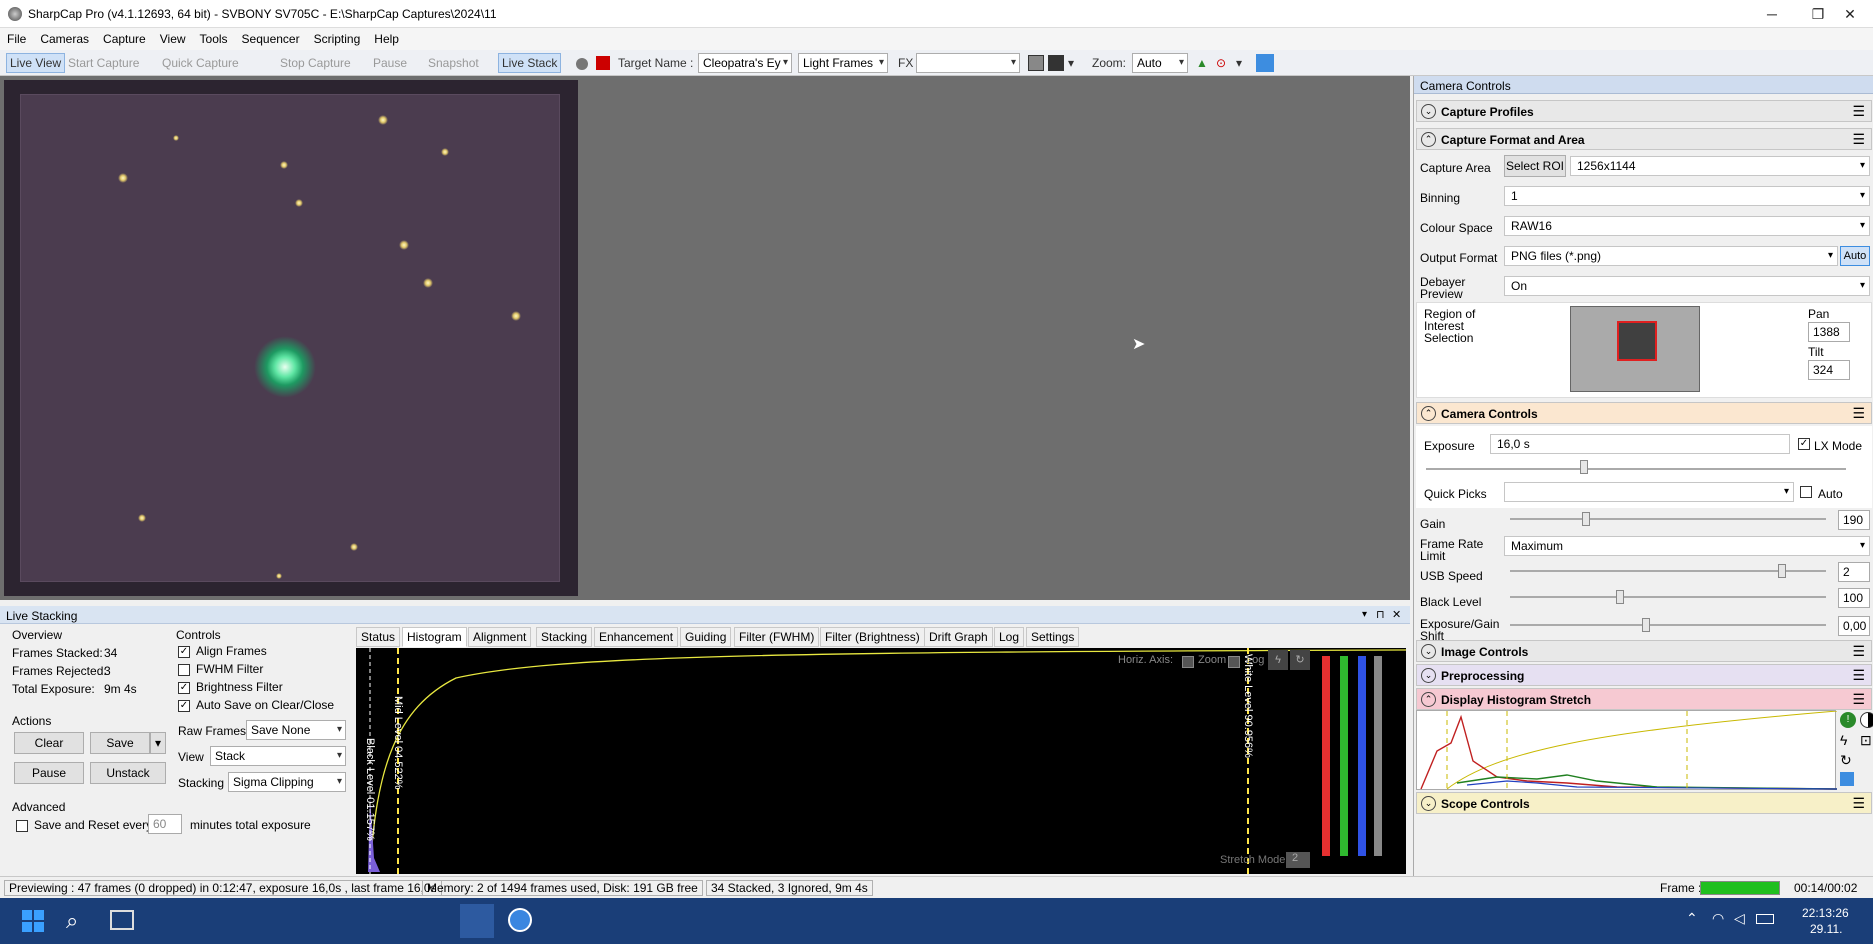  What do you see at coordinates (1586, 519) in the screenshot?
I see `gain-slider-thumb` at bounding box center [1586, 519].